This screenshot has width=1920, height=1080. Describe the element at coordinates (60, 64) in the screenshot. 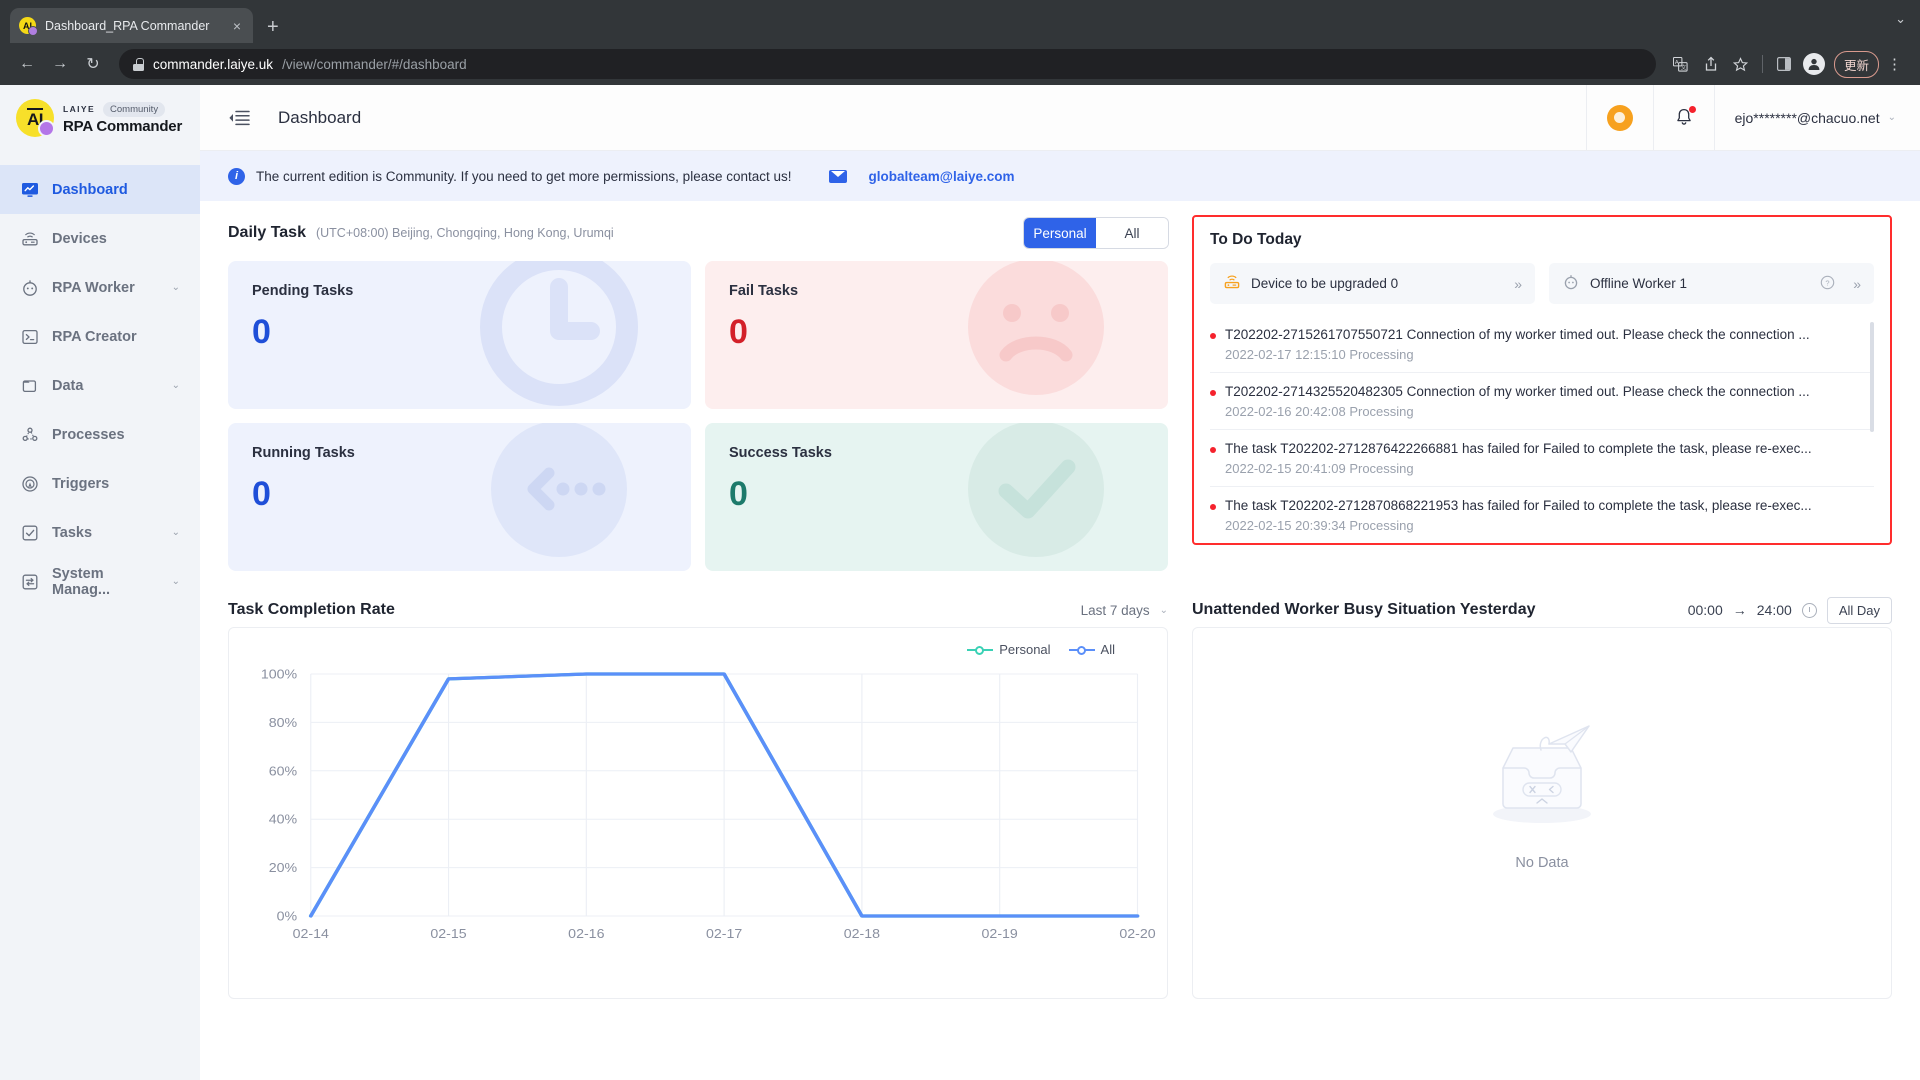

I see `forward-button: →` at that location.